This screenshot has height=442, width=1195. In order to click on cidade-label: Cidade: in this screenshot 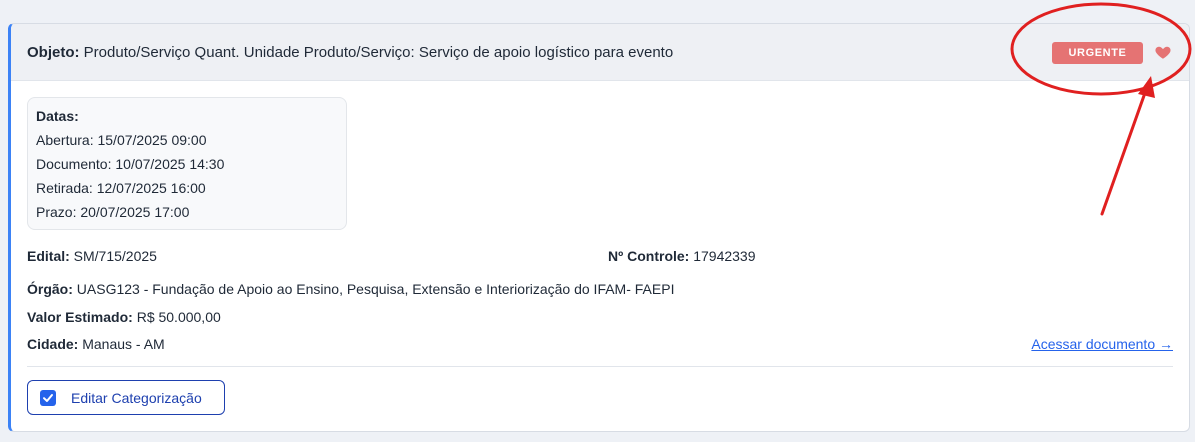, I will do `click(53, 344)`.